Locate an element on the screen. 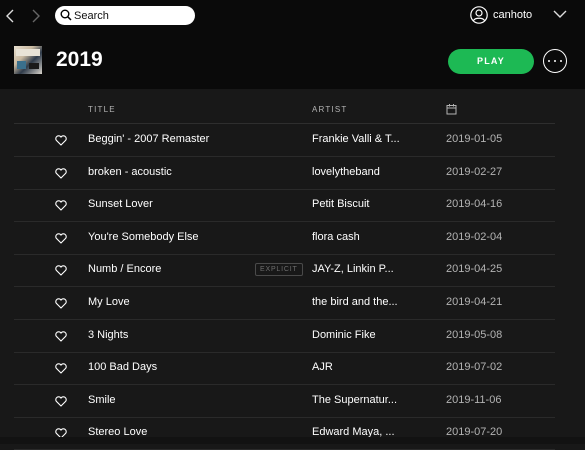 This screenshot has width=585, height=450. back-arrow-icon is located at coordinates (10, 16).